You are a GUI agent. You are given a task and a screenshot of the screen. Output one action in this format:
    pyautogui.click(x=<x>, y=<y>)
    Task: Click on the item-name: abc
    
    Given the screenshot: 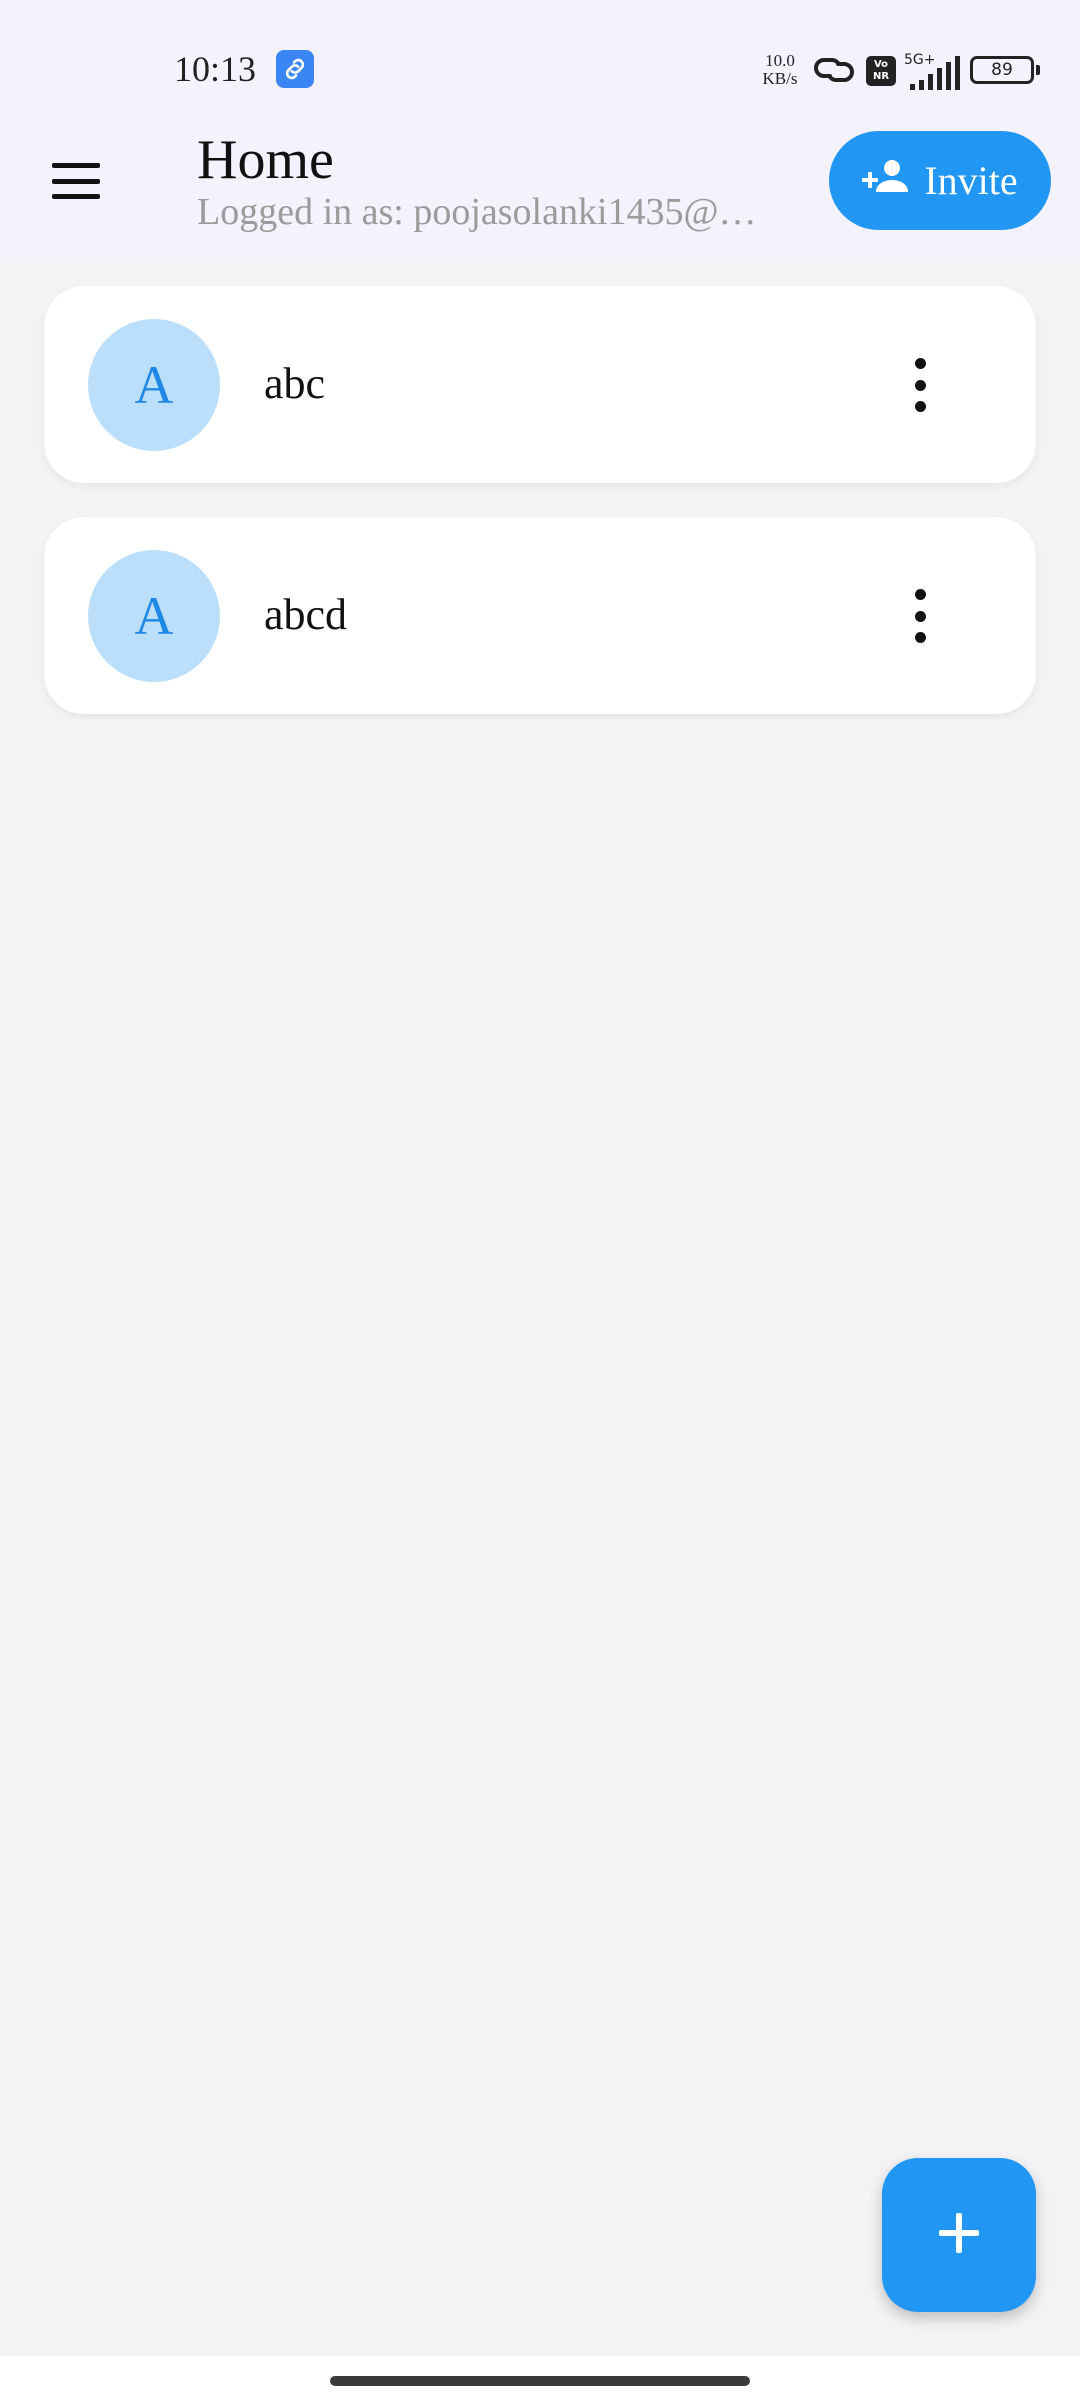 What is the action you would take?
    pyautogui.click(x=295, y=383)
    